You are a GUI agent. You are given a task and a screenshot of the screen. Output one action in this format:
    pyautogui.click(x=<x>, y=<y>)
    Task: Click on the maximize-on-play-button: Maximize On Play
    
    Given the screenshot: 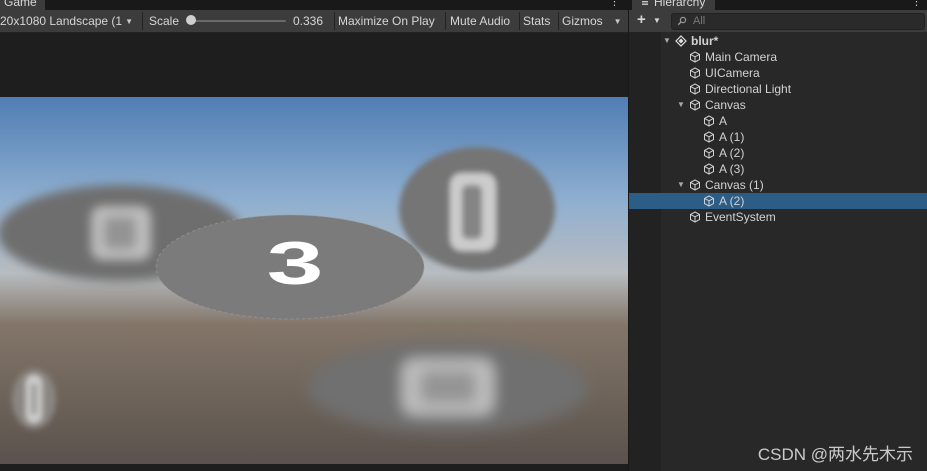 What is the action you would take?
    pyautogui.click(x=390, y=21)
    